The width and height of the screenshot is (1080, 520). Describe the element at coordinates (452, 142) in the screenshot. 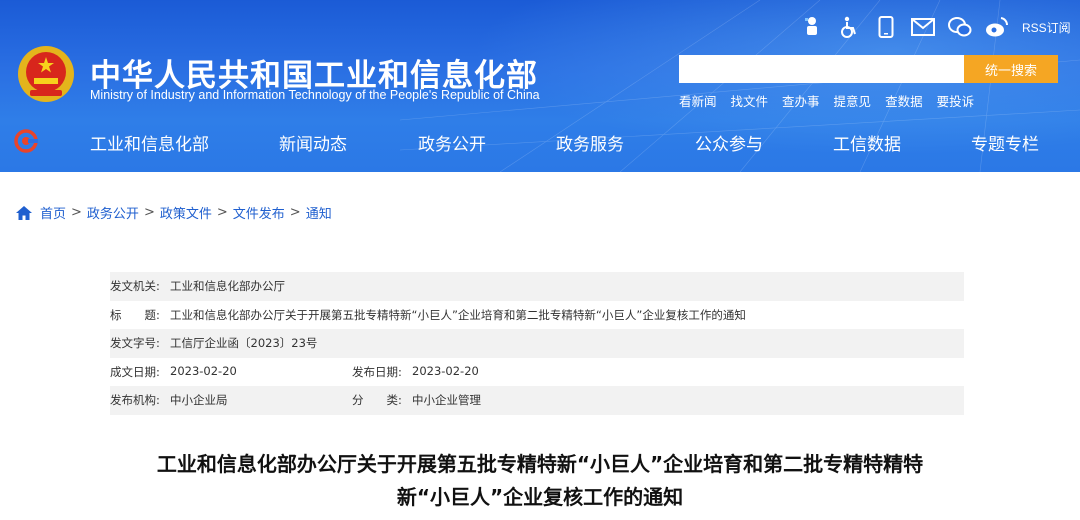

I see `nav-item-gov-affairs: 政务公开` at that location.